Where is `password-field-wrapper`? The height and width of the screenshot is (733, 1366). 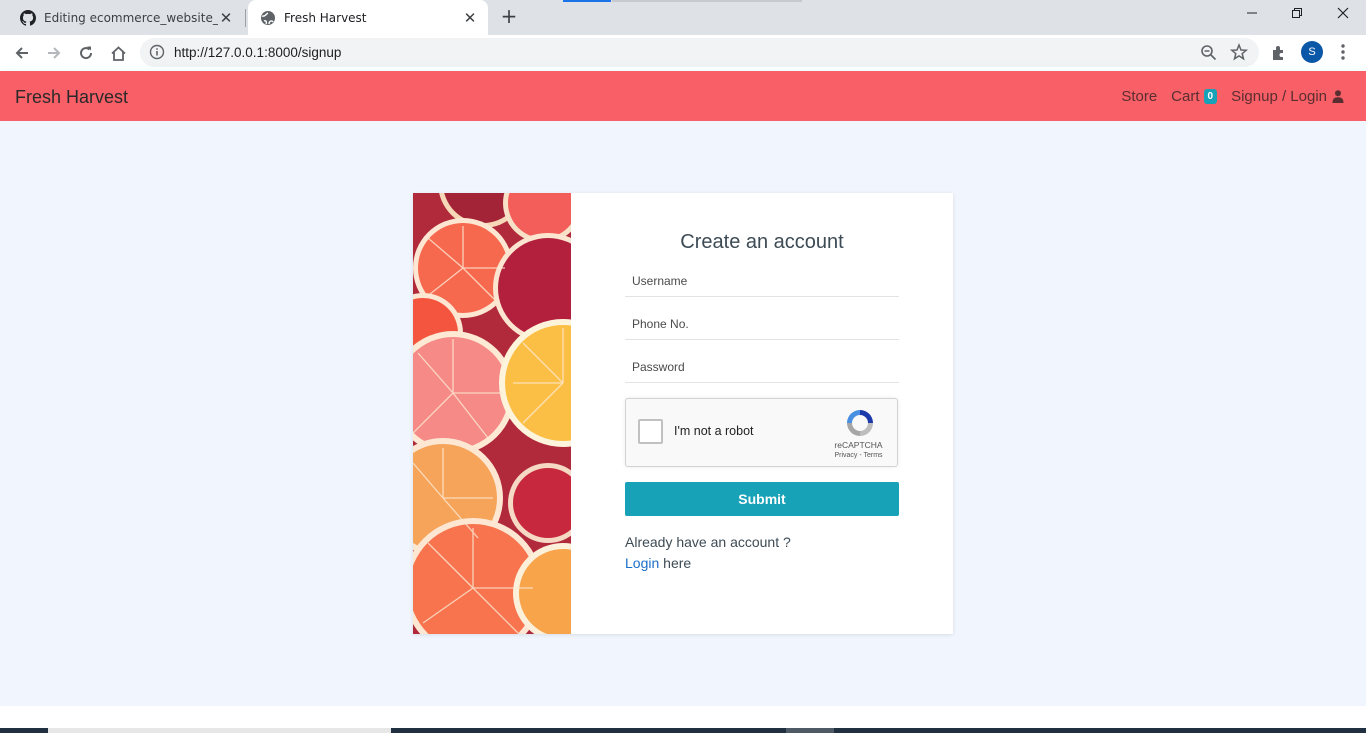 password-field-wrapper is located at coordinates (762, 365).